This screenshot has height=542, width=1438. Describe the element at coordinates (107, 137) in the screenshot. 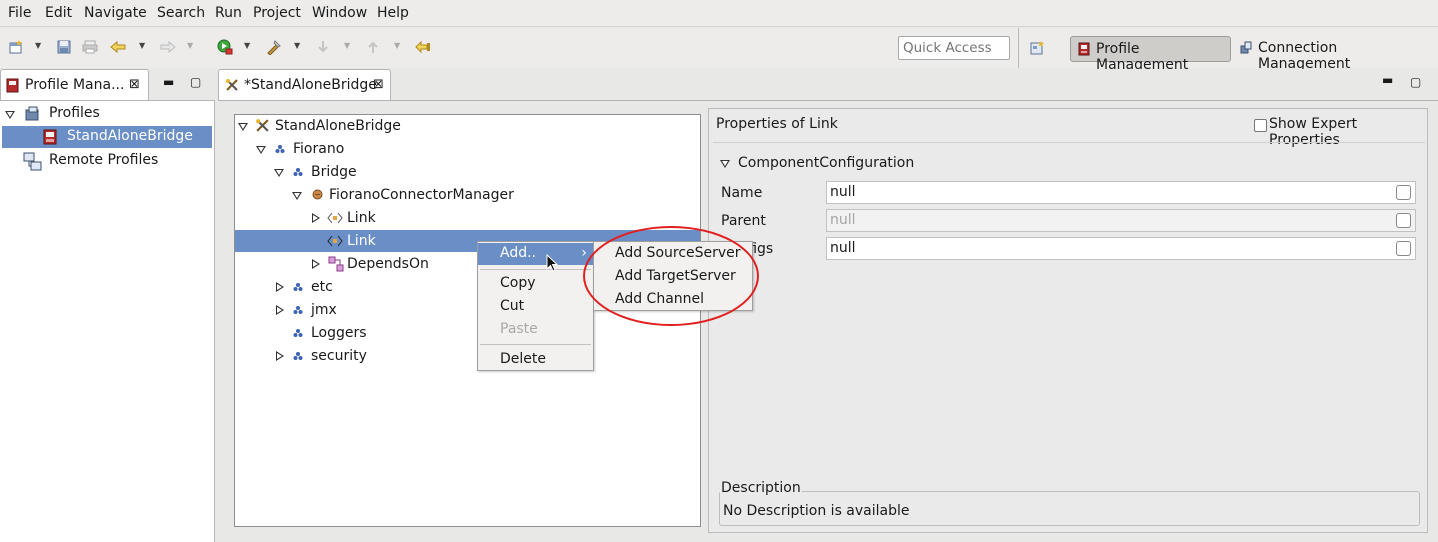

I see `tree-item-standalone-bridge: StandAloneBridge` at that location.